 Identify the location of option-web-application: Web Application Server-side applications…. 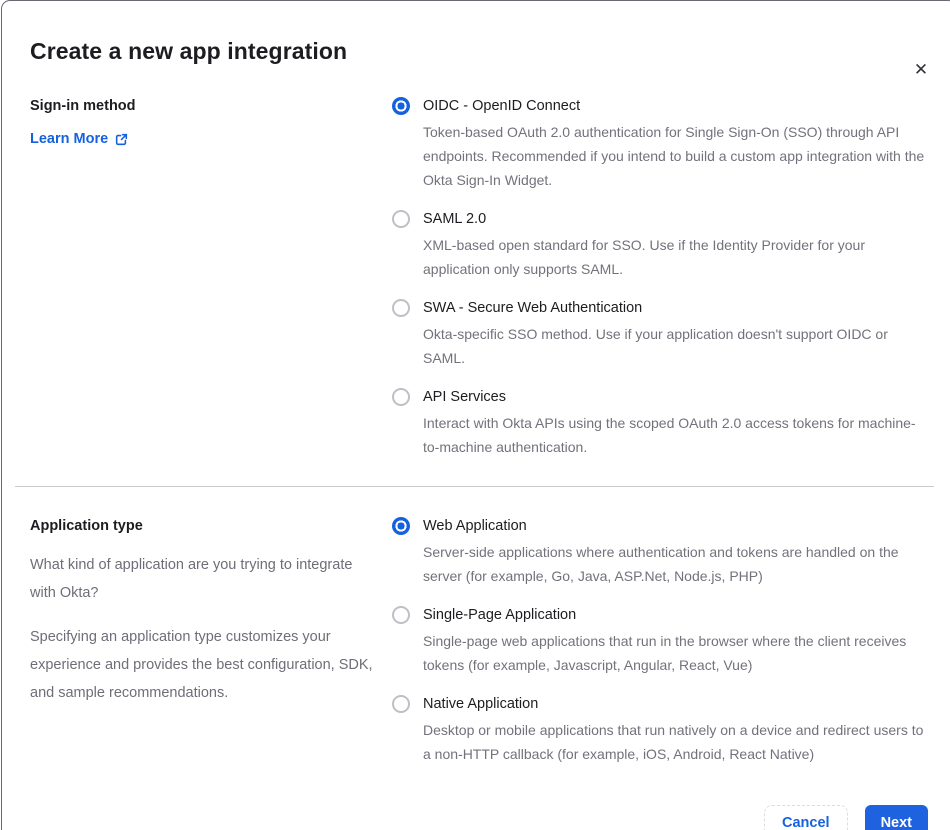
(660, 552).